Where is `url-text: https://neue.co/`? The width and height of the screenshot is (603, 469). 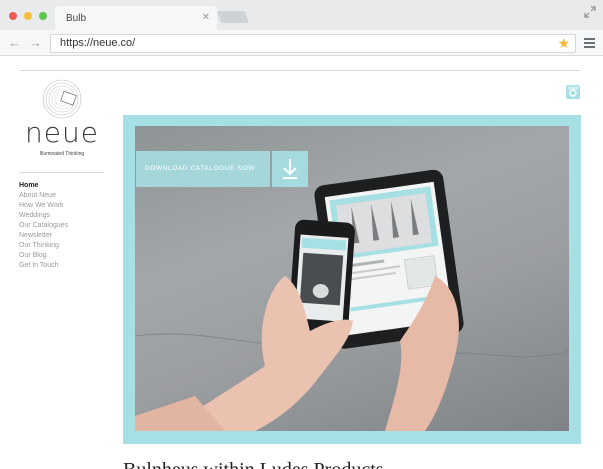 url-text: https://neue.co/ is located at coordinates (98, 43).